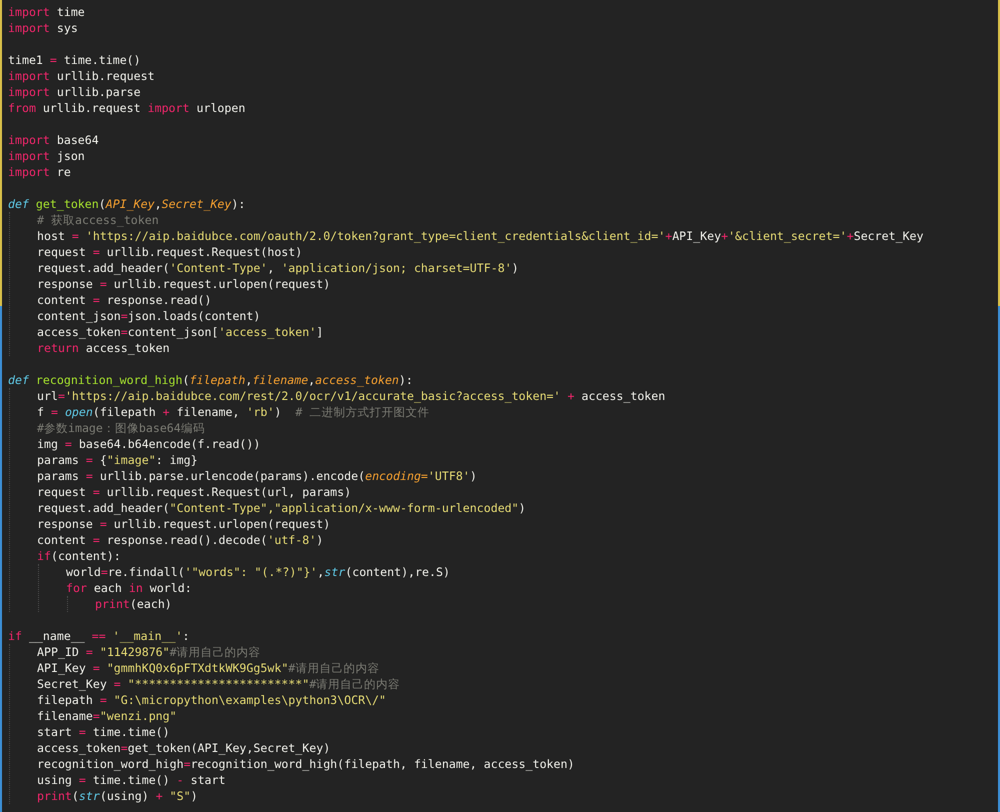 This screenshot has width=1000, height=812. I want to click on code-line: #参数image：图像base64编码, so click(121, 428).